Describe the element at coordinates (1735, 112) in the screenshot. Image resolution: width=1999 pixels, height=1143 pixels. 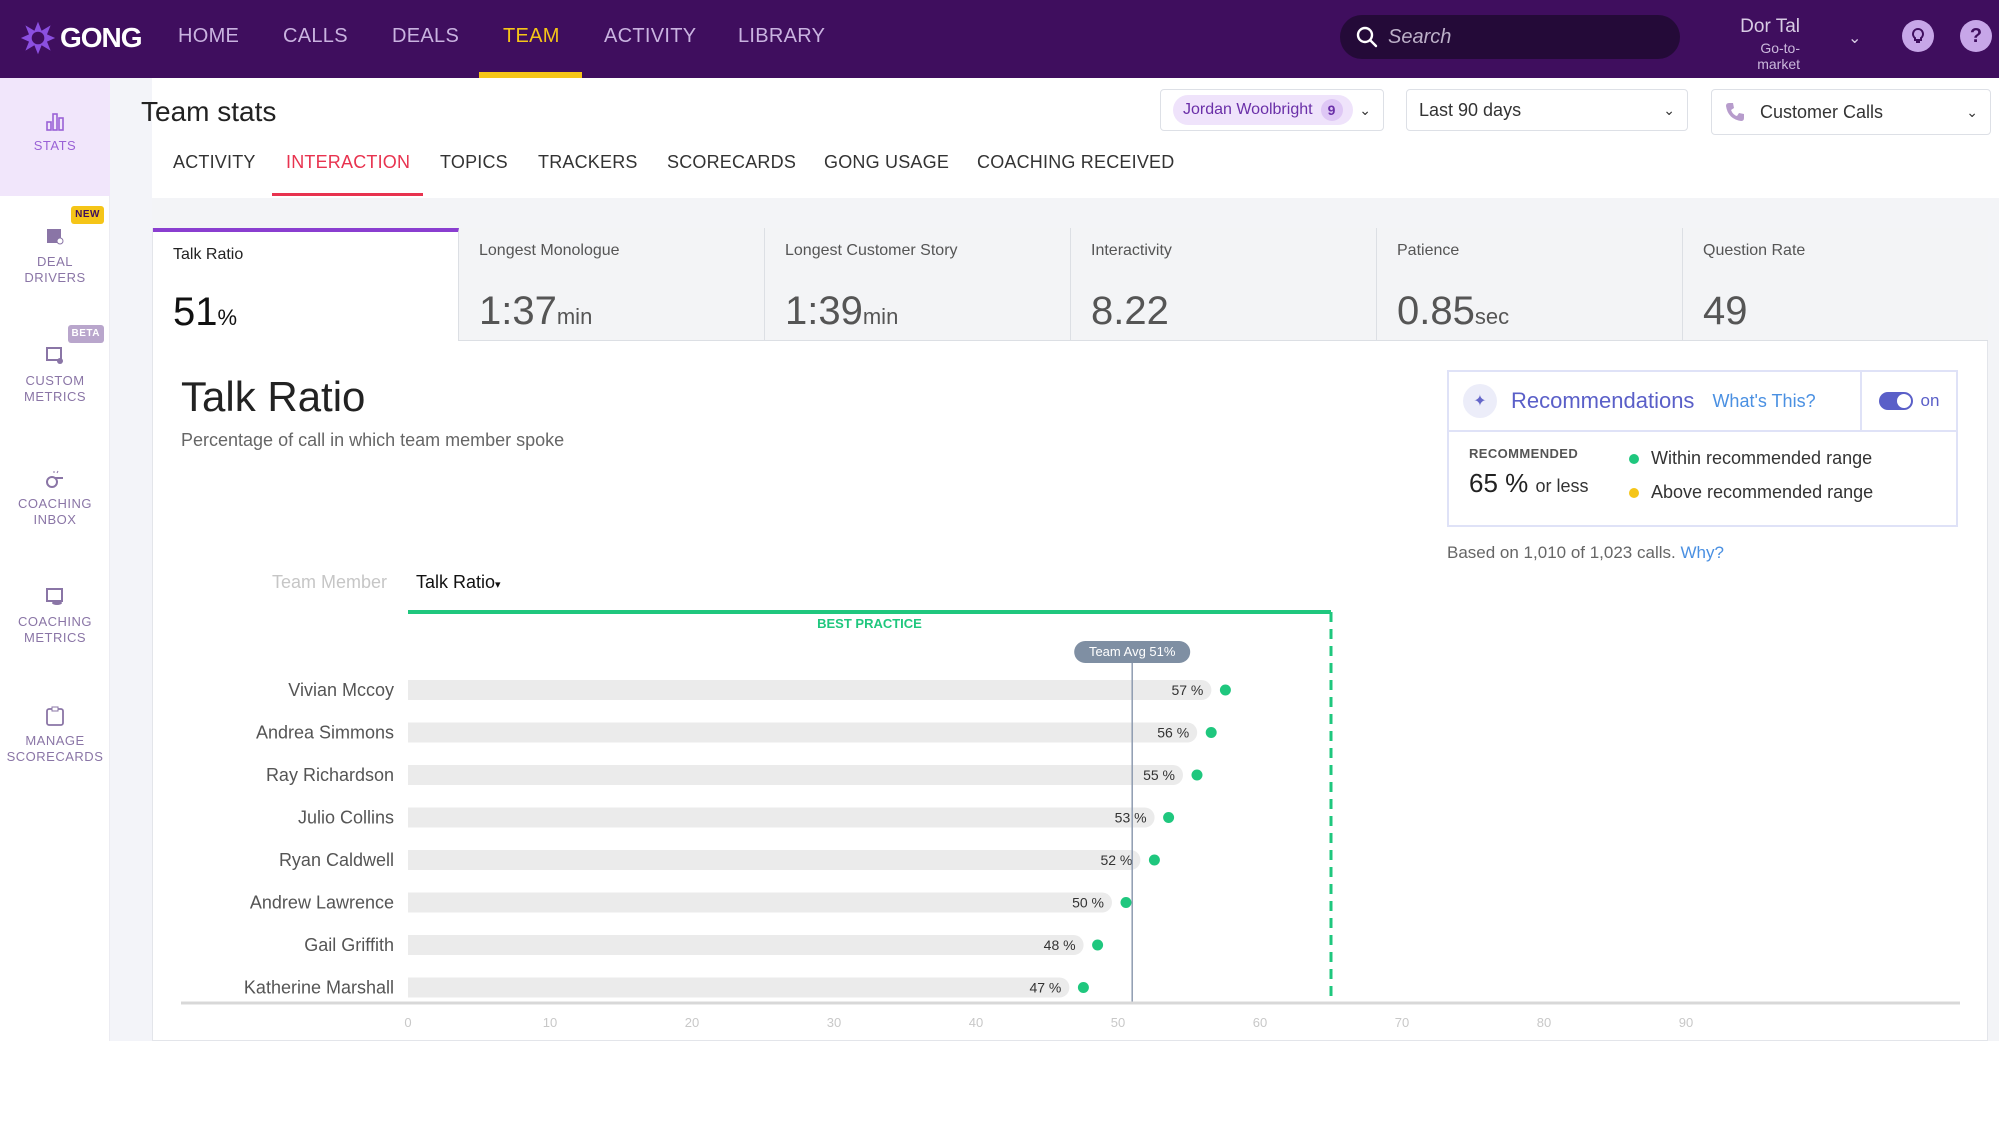
I see `phone-icon` at that location.